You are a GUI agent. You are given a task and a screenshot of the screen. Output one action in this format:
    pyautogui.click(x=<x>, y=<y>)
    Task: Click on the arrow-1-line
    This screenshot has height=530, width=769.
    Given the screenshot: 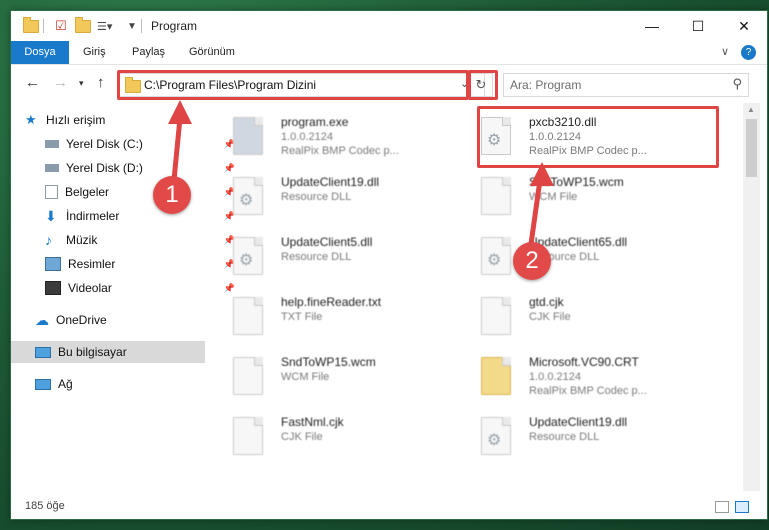 What is the action you would take?
    pyautogui.click(x=177, y=149)
    